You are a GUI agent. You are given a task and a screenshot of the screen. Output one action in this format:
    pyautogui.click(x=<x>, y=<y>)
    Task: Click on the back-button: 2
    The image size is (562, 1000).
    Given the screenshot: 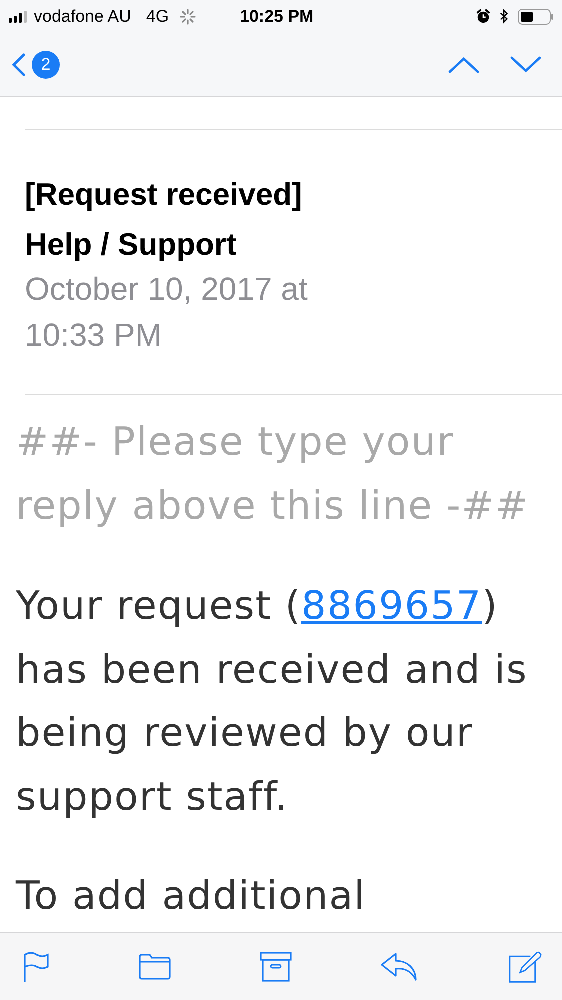 What is the action you would take?
    pyautogui.click(x=36, y=64)
    